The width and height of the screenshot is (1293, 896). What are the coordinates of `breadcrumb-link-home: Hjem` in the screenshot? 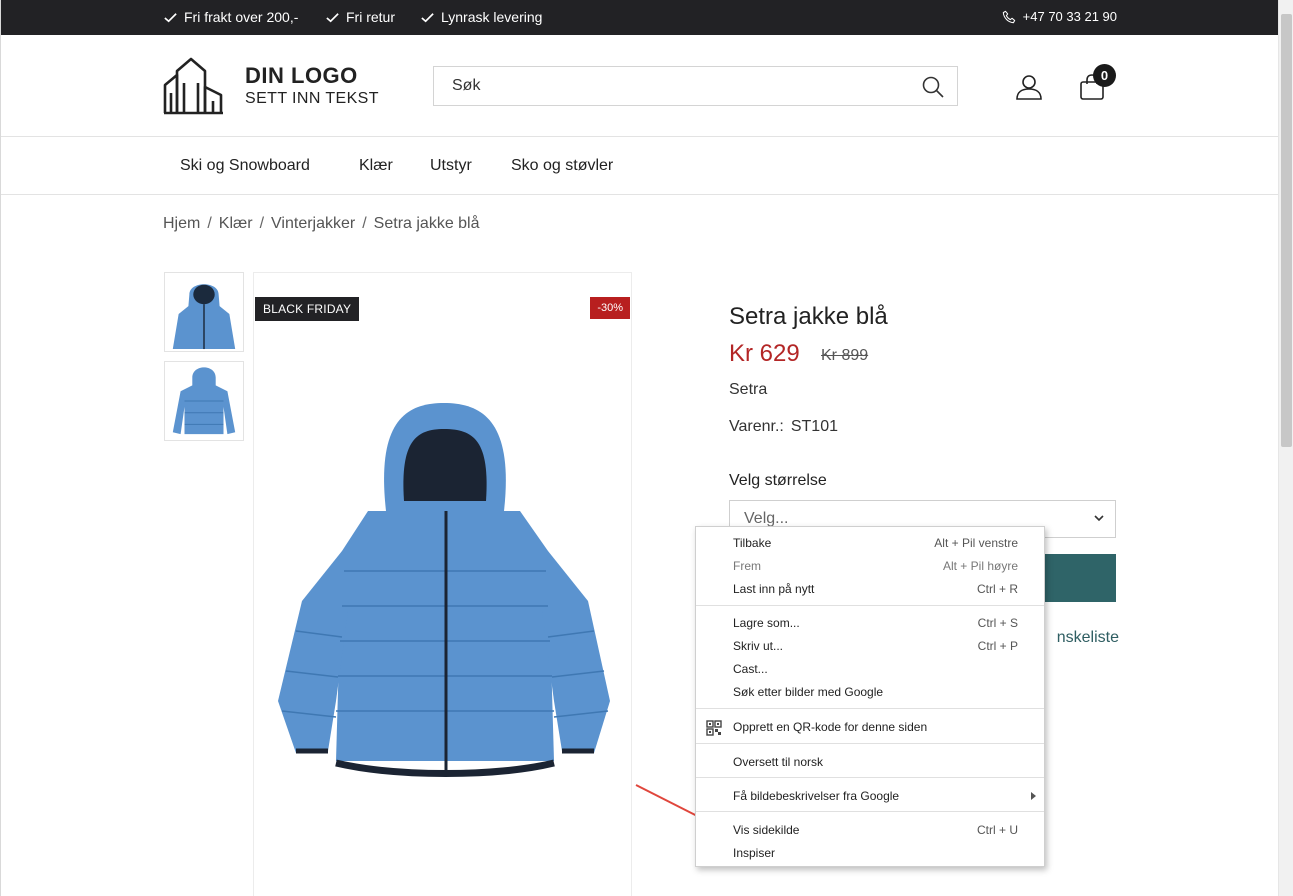 It's located at (181, 224).